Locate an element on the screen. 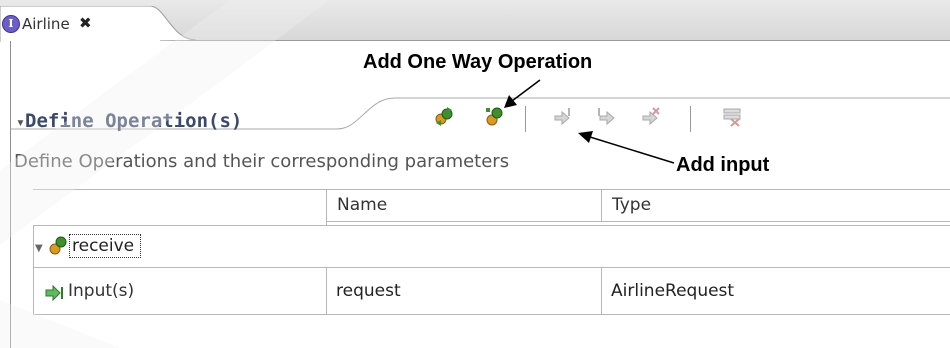 The height and width of the screenshot is (348, 950). operation-gear-icon is located at coordinates (58, 245).